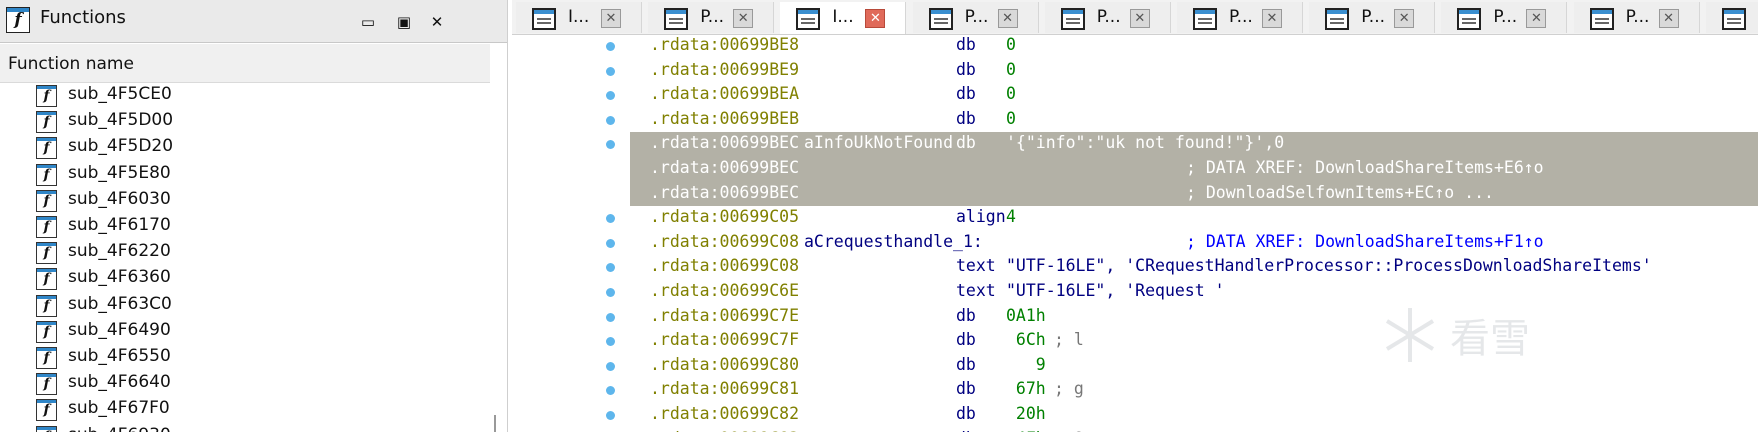 This screenshot has height=432, width=1758. What do you see at coordinates (544, 19) in the screenshot?
I see `view-icon` at bounding box center [544, 19].